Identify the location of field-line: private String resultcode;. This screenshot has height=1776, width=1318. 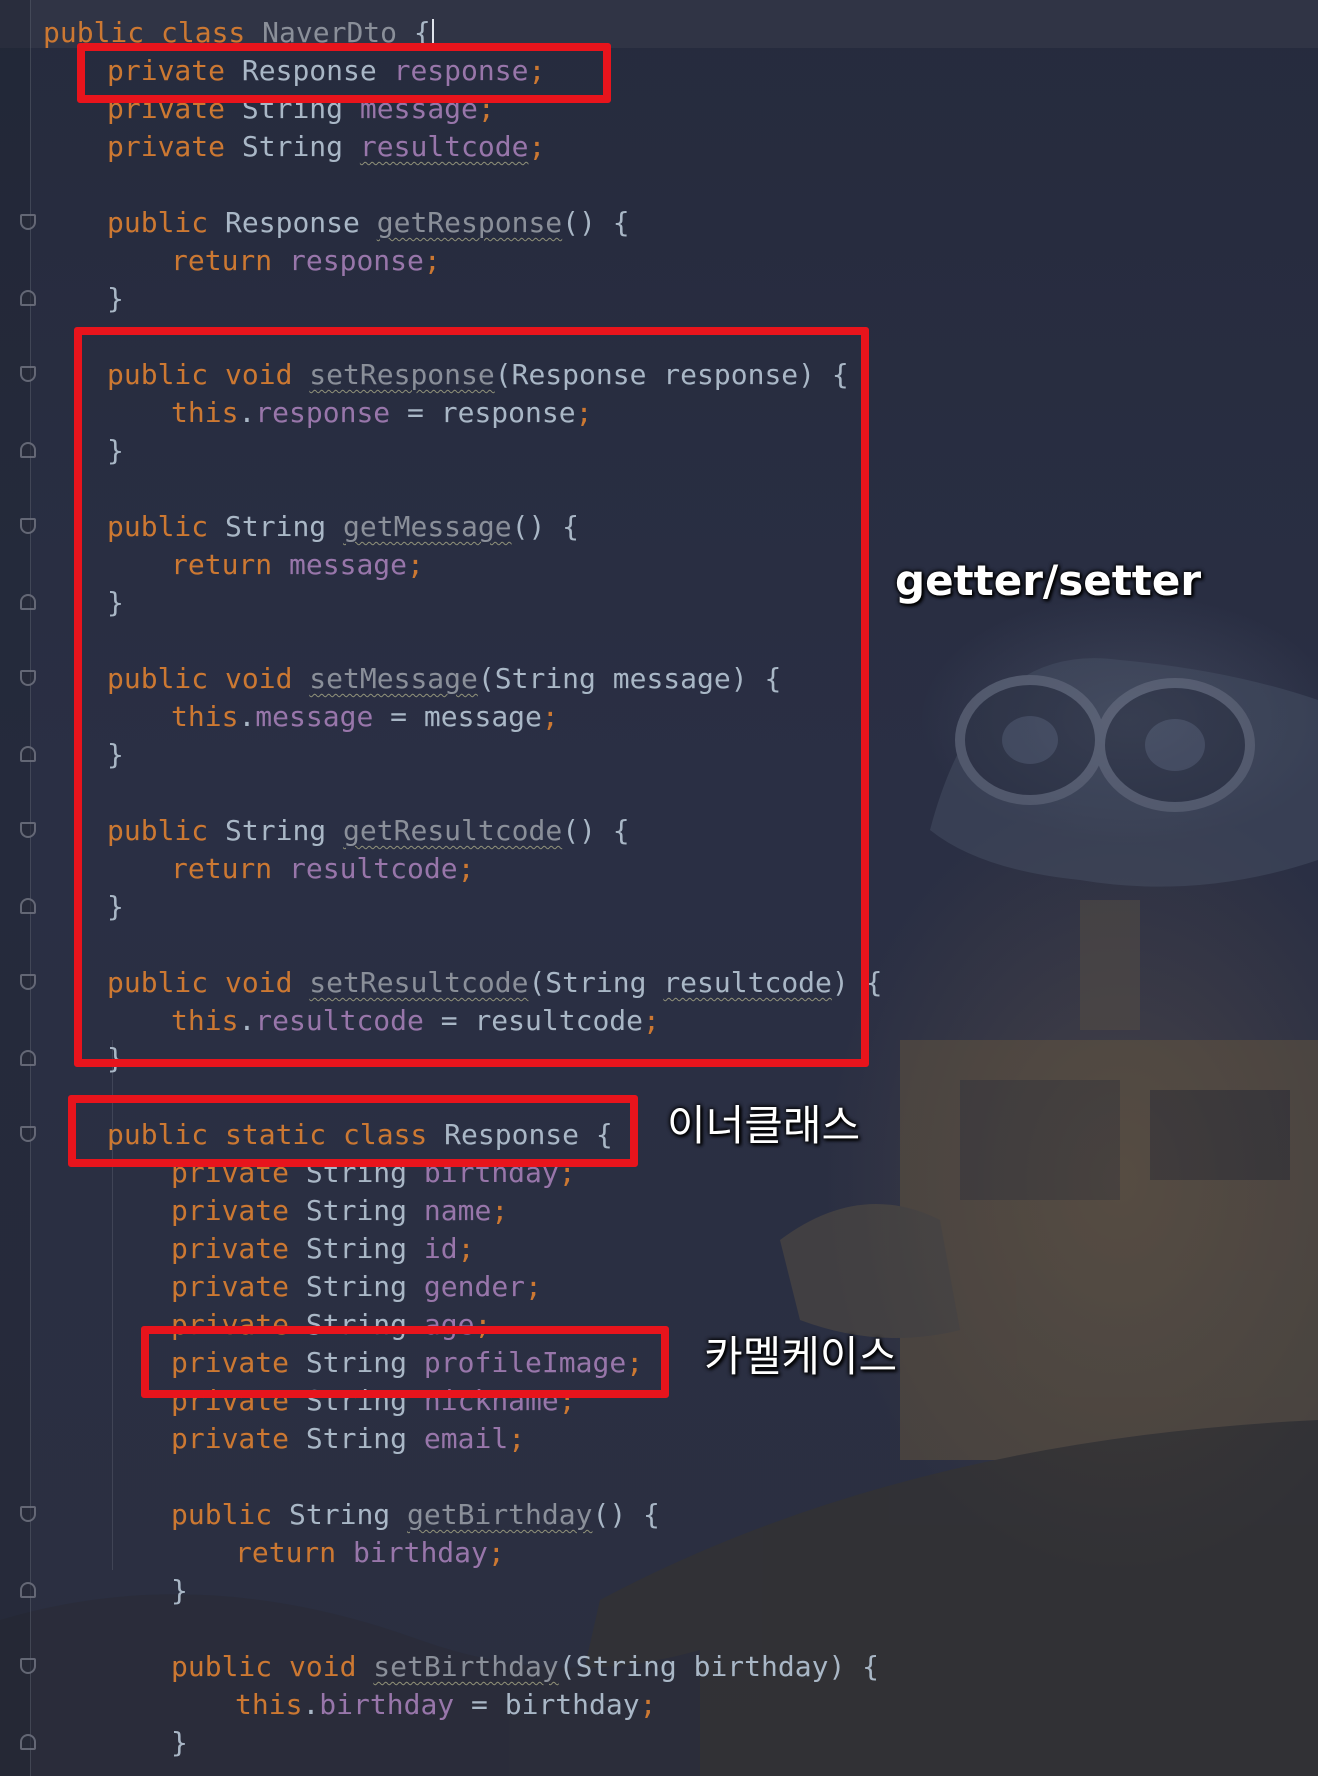
(326, 147).